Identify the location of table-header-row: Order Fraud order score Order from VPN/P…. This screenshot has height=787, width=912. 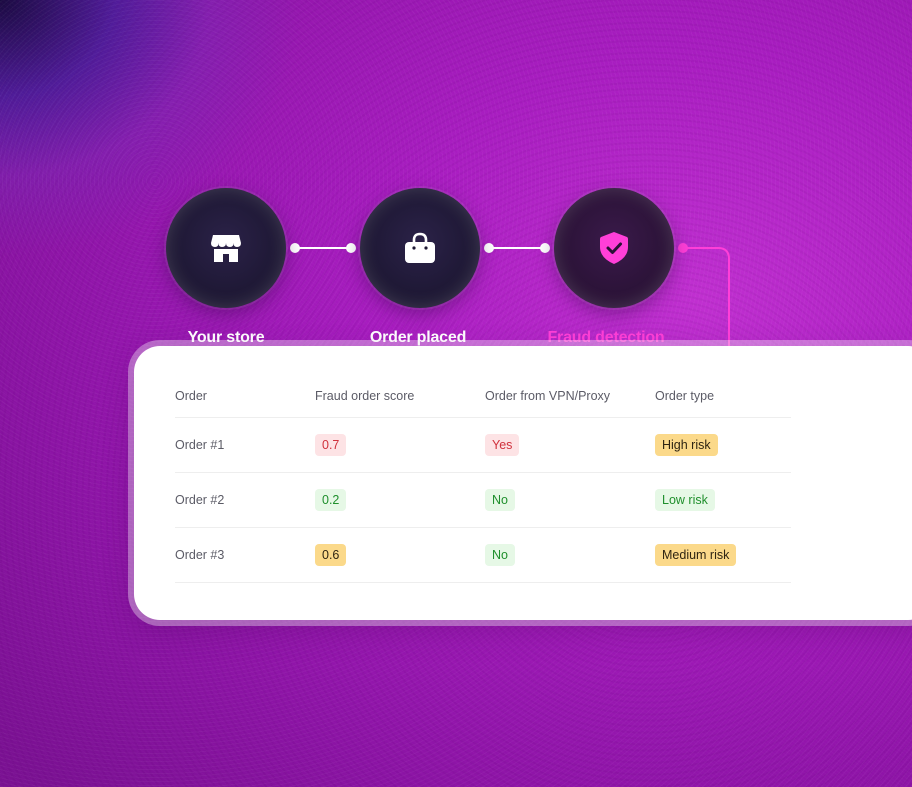
(483, 396).